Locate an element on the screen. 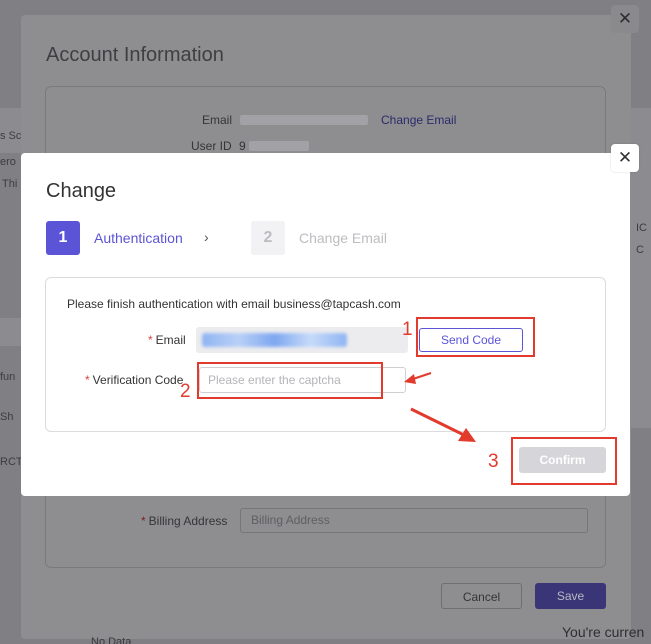 Image resolution: width=651 pixels, height=644 pixels. annotation-number-1: 1 is located at coordinates (407, 329).